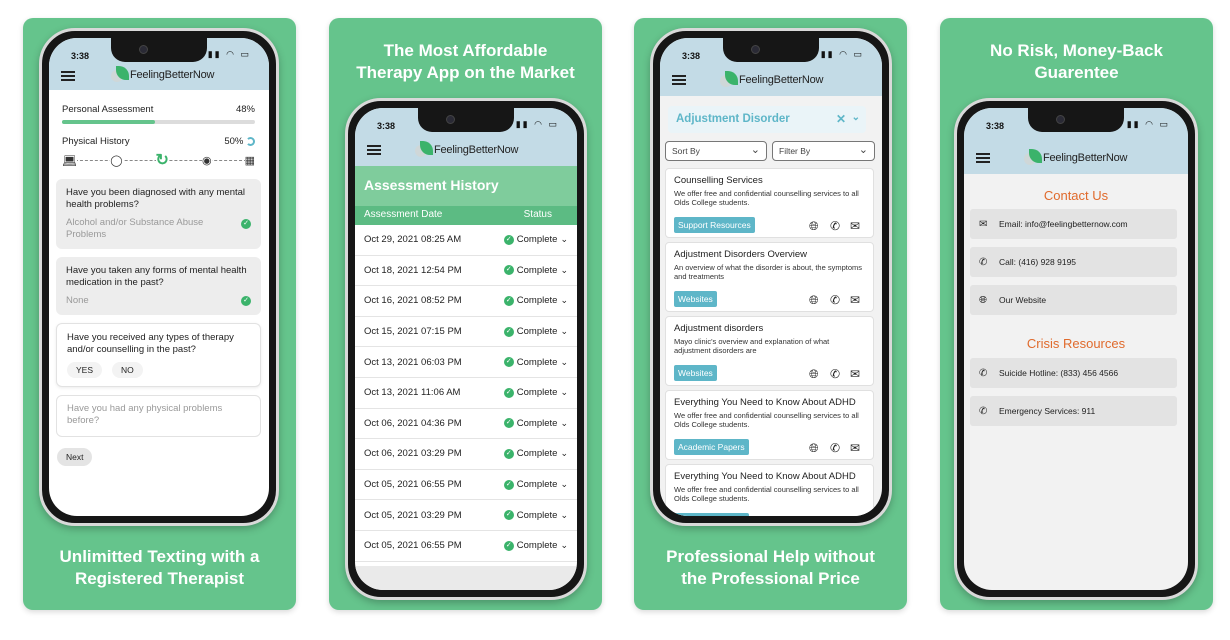  What do you see at coordinates (466, 215) in the screenshot?
I see `table-header: Assessment Date Status` at bounding box center [466, 215].